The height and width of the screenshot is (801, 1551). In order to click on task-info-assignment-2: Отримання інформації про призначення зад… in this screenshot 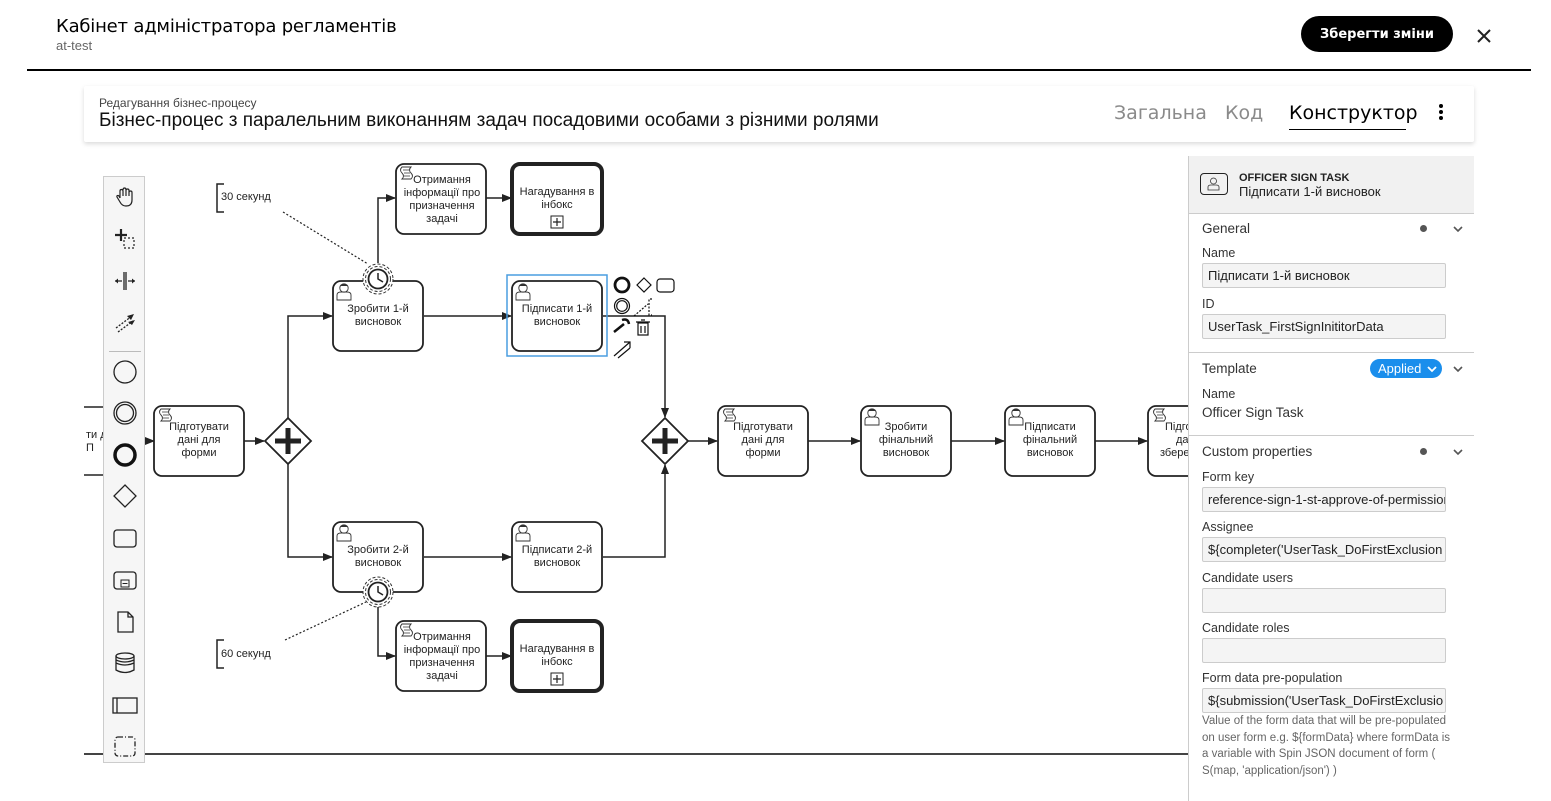, I will do `click(441, 656)`.